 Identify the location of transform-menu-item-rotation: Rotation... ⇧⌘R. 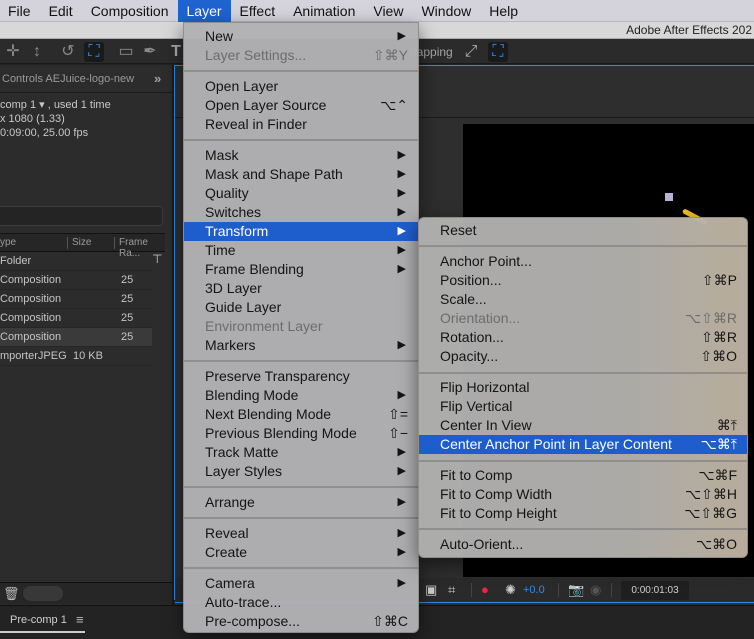
(583, 337).